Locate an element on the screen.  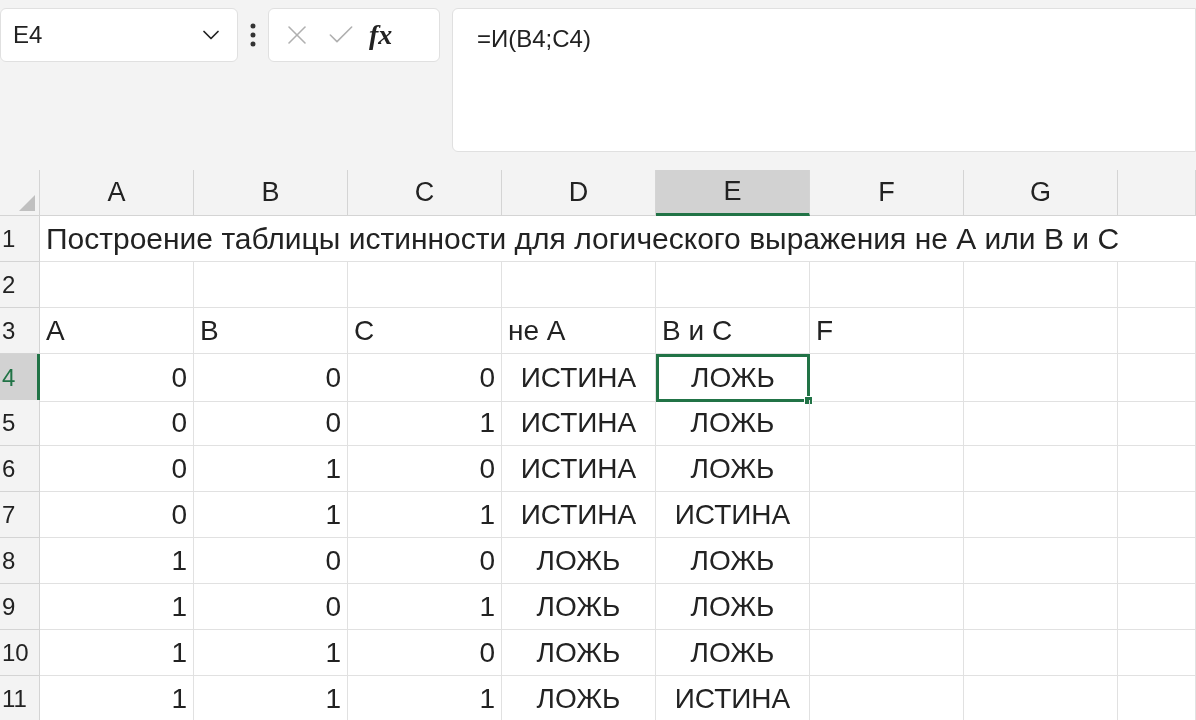
more-options-icon is located at coordinates (253, 35).